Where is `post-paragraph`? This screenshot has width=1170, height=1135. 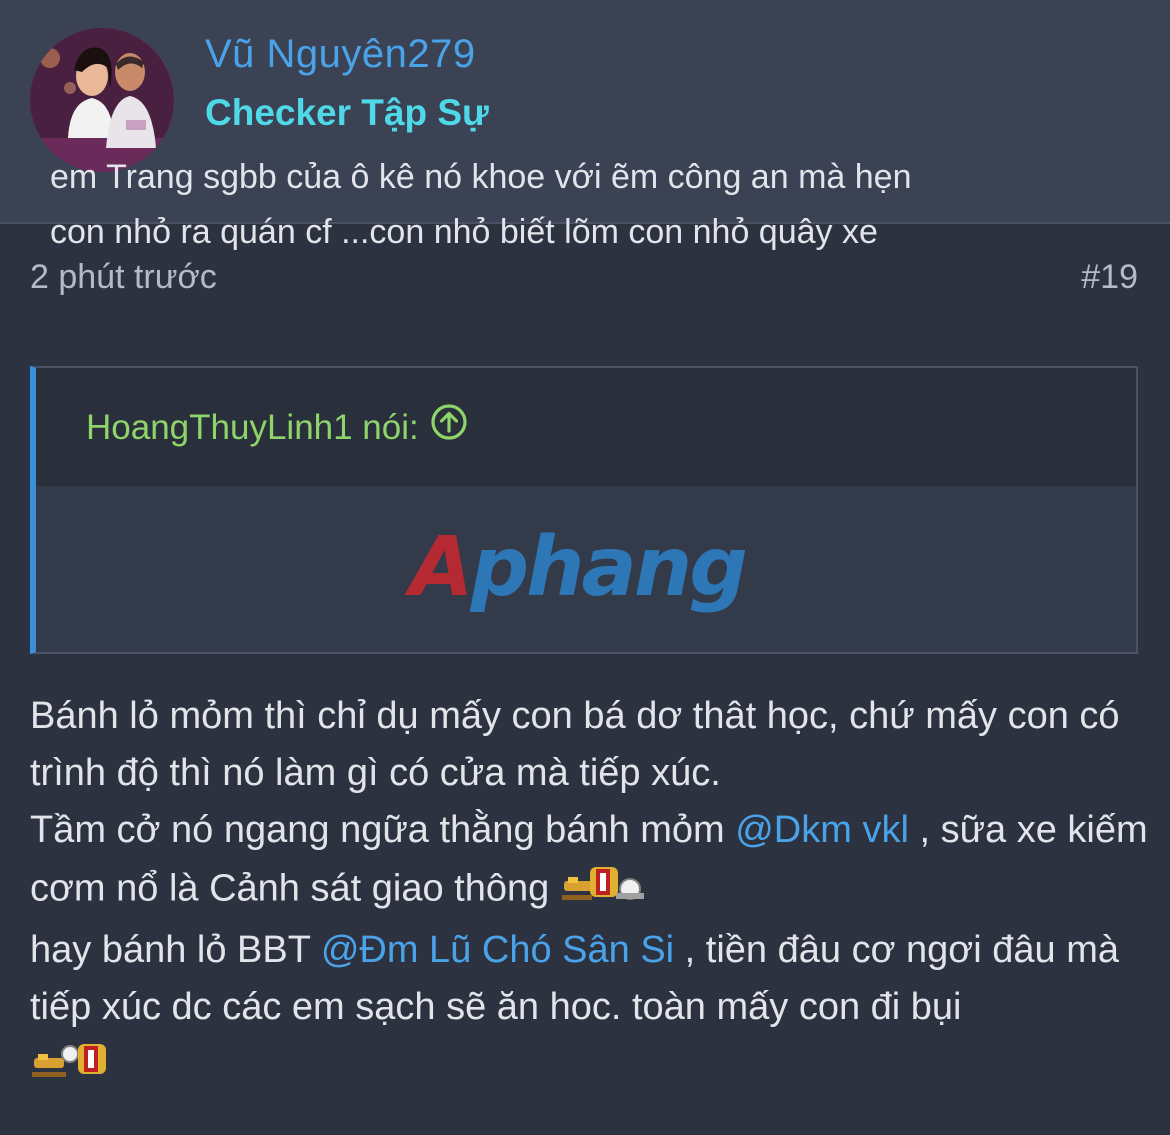
post-paragraph is located at coordinates (590, 1067).